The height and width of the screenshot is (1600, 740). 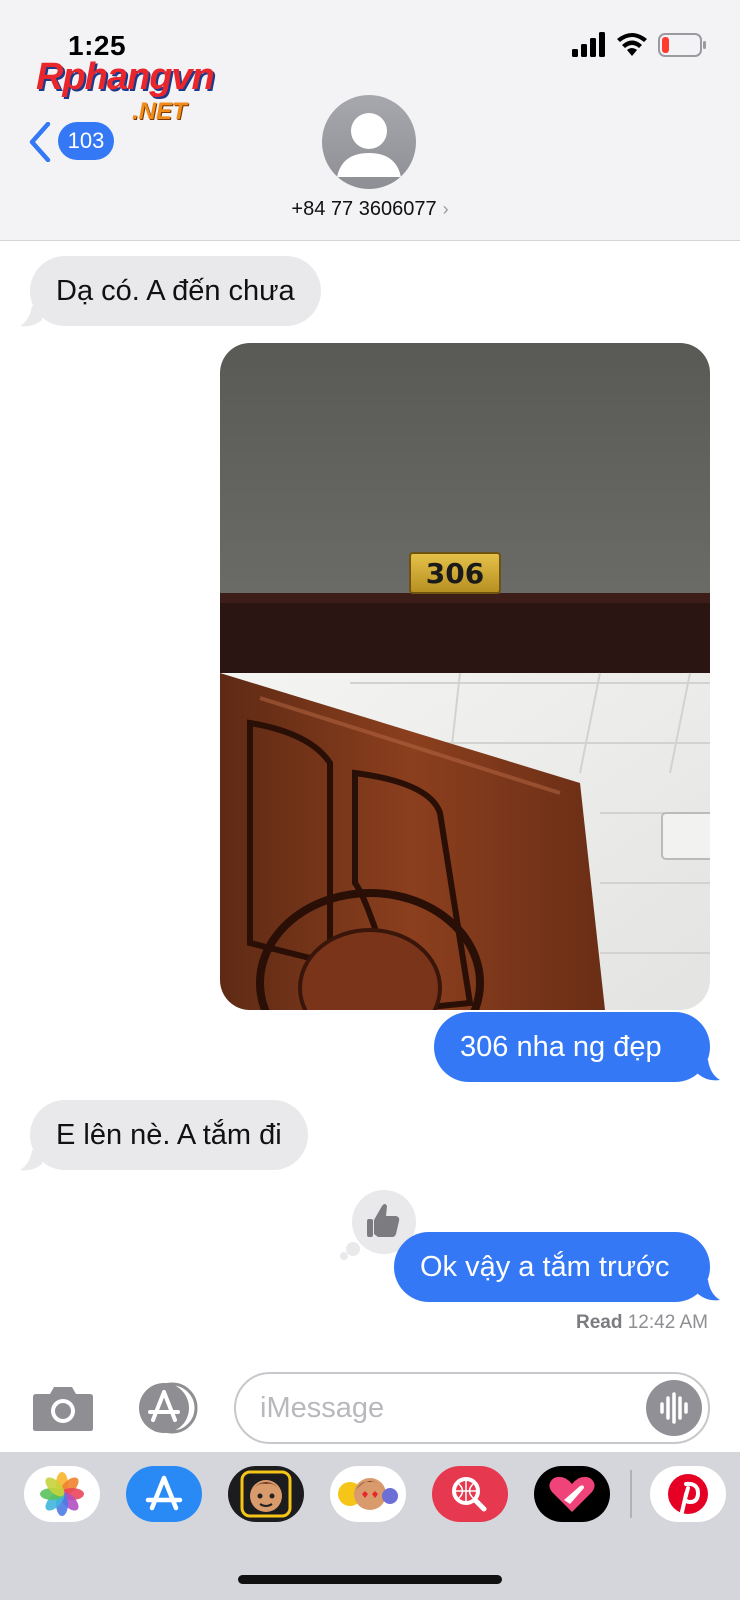 What do you see at coordinates (455, 573) in the screenshot?
I see `door-number-plate: 306` at bounding box center [455, 573].